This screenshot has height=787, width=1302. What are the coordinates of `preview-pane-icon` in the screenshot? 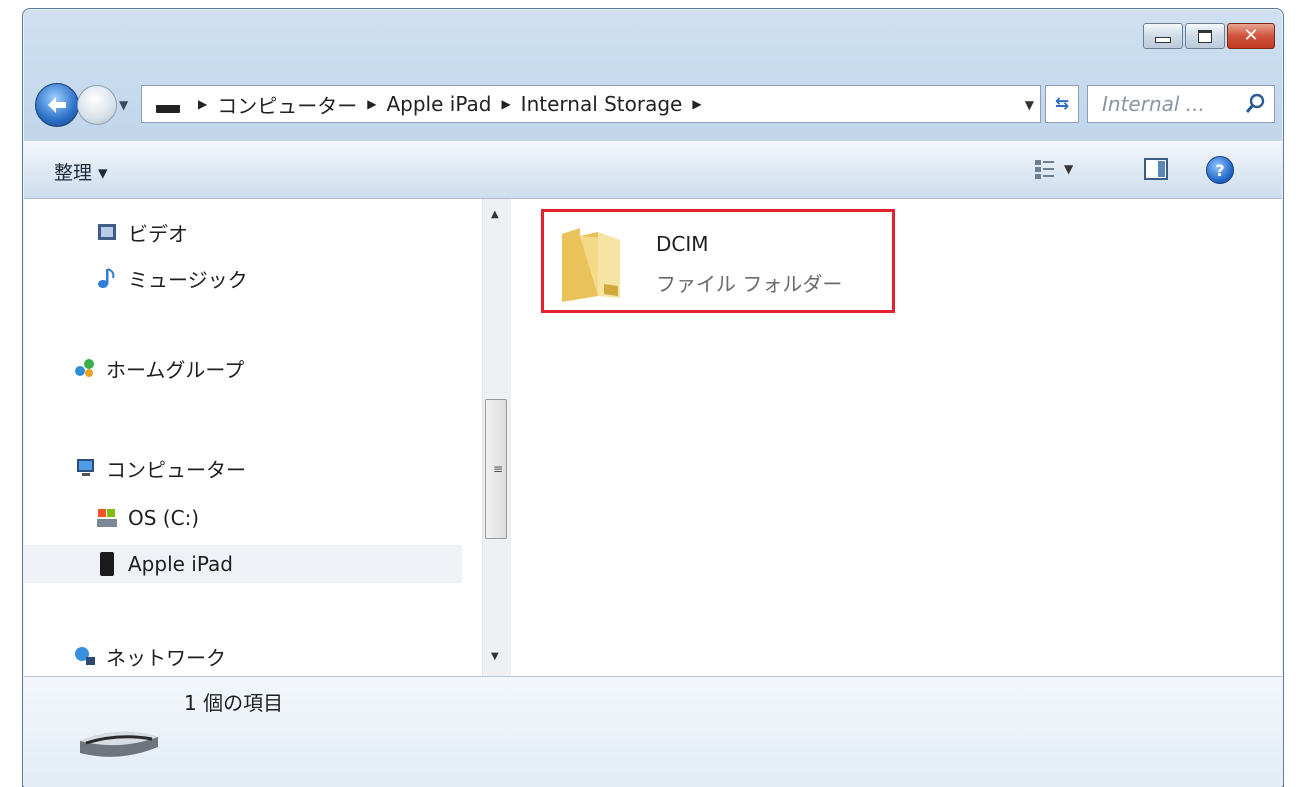 It's located at (1156, 169).